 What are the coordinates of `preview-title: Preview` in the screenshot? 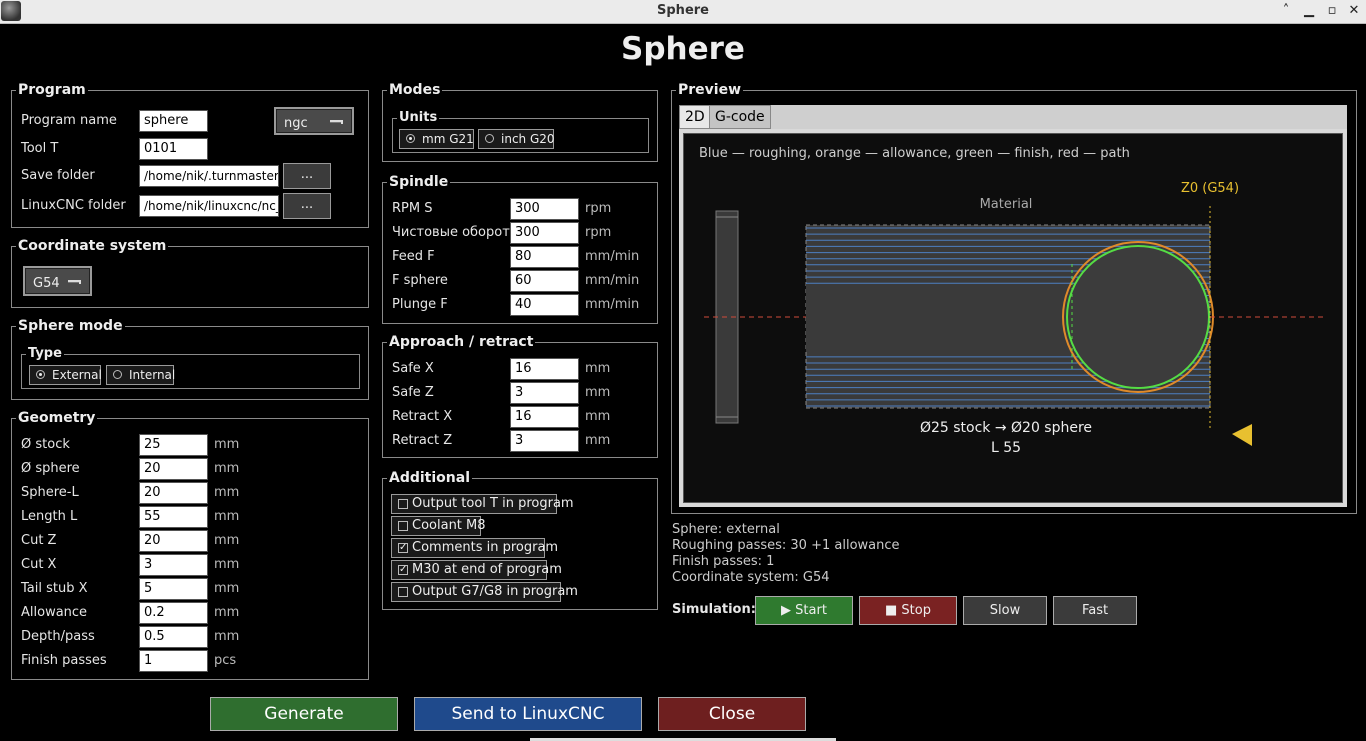 It's located at (710, 90).